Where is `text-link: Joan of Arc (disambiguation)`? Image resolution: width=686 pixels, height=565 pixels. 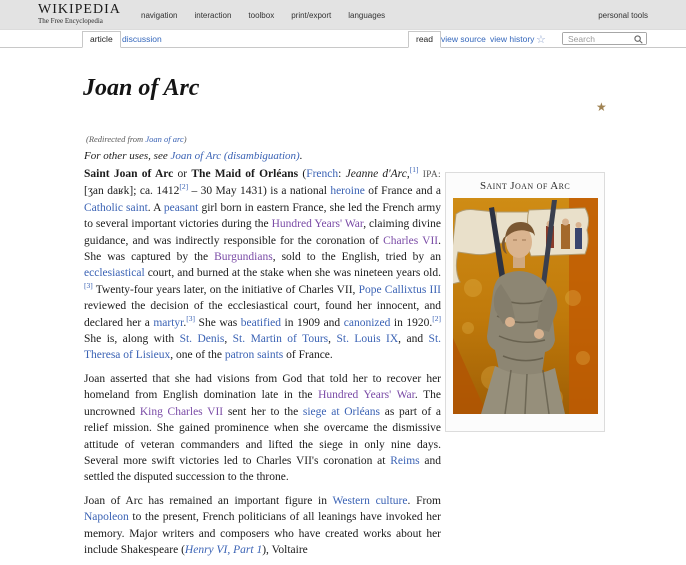
text-link: Joan of Arc (disambiguation) is located at coordinates (234, 156).